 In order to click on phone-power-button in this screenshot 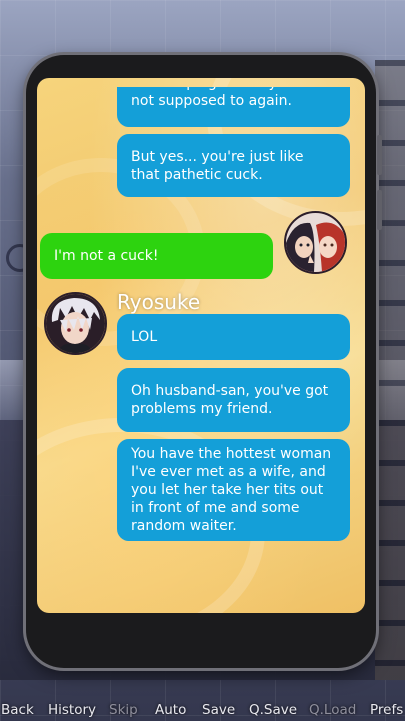, I will do `click(379, 210)`.